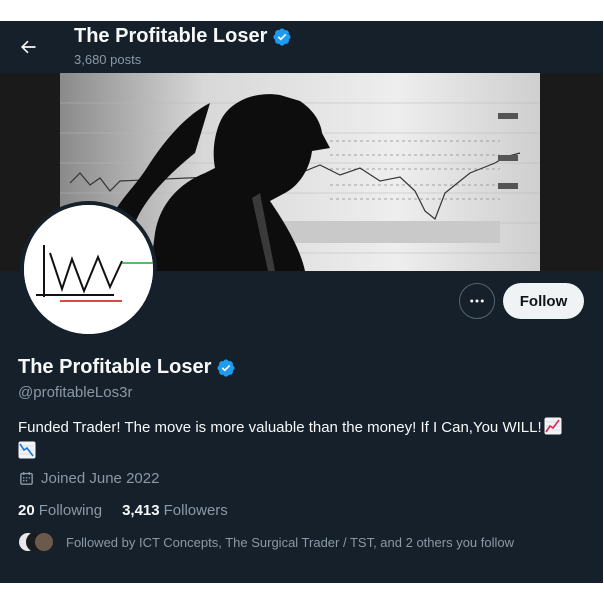  Describe the element at coordinates (26, 478) in the screenshot. I see `calendar-icon` at that location.